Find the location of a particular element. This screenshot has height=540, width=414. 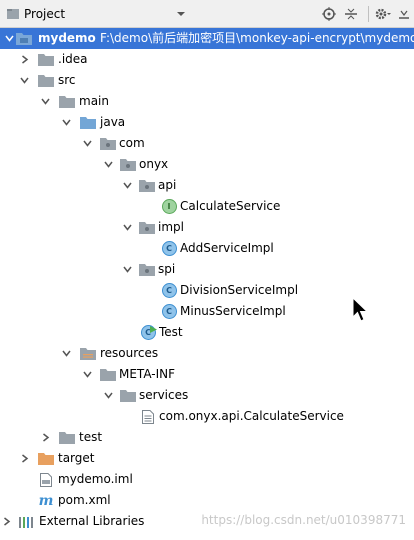

tree-row-calculate-service: I CalculateService is located at coordinates (207, 206).